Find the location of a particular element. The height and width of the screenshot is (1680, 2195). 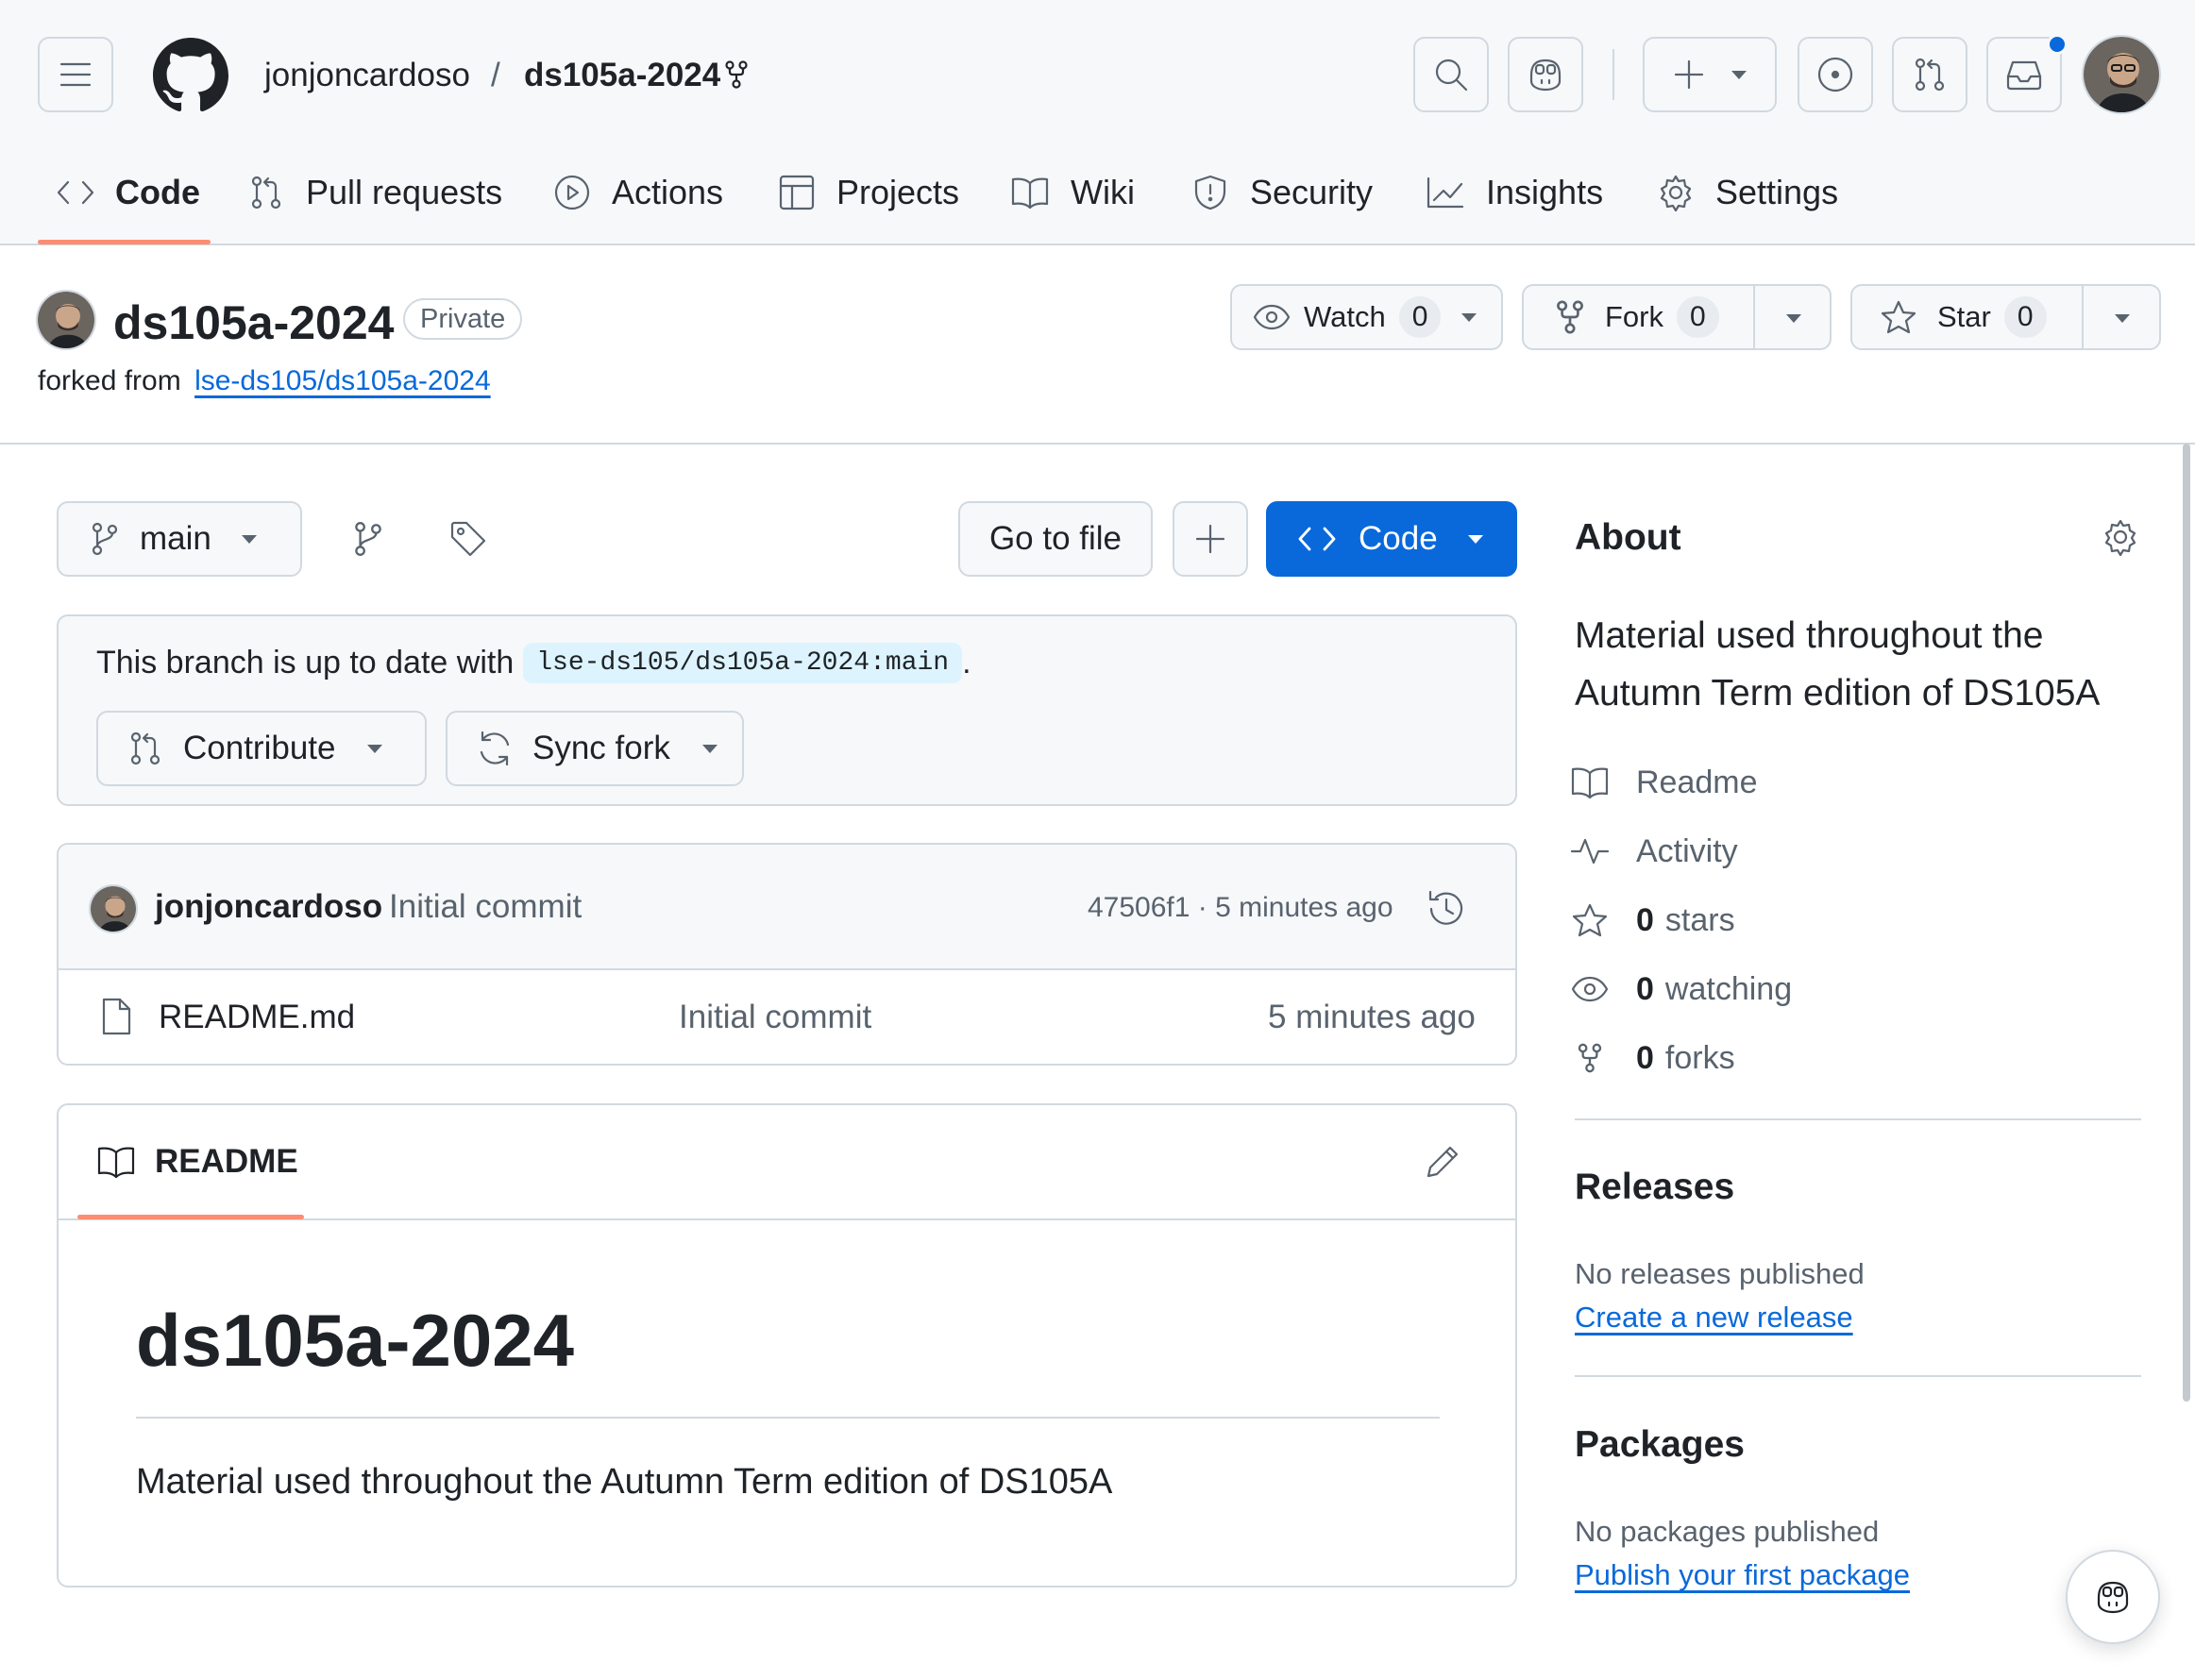

publish-package-link: Publish your first package is located at coordinates (1742, 1575).